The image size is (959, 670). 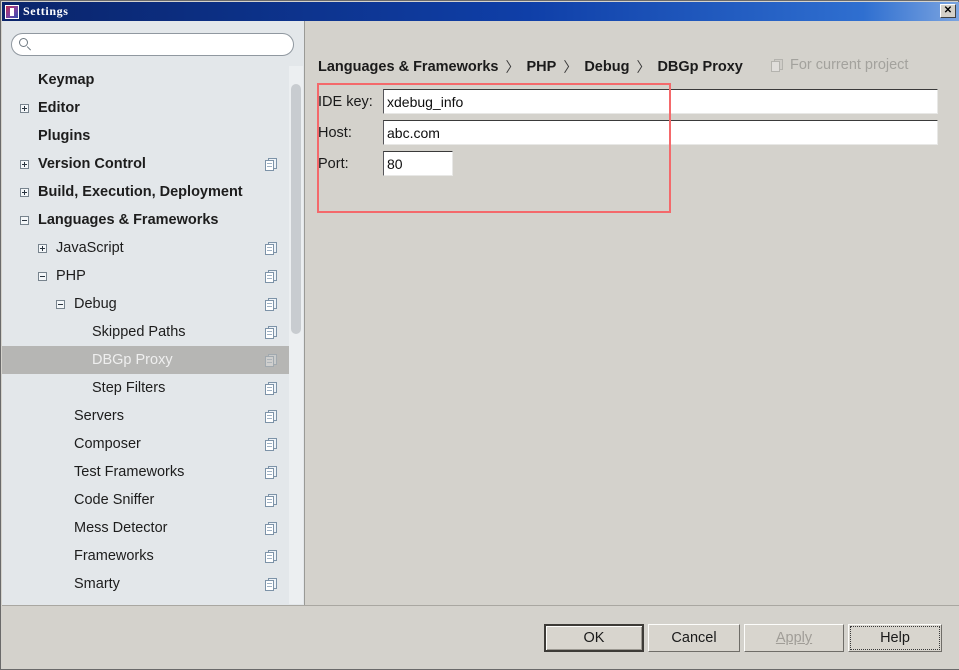 What do you see at coordinates (25, 44) in the screenshot?
I see `search-icon` at bounding box center [25, 44].